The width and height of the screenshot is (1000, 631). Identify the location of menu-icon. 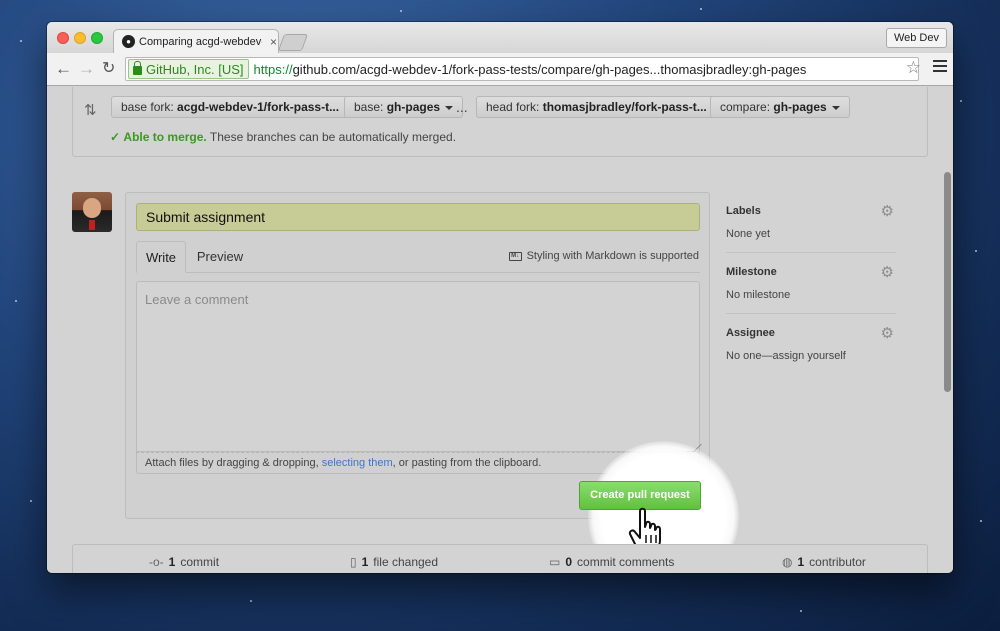
(940, 67).